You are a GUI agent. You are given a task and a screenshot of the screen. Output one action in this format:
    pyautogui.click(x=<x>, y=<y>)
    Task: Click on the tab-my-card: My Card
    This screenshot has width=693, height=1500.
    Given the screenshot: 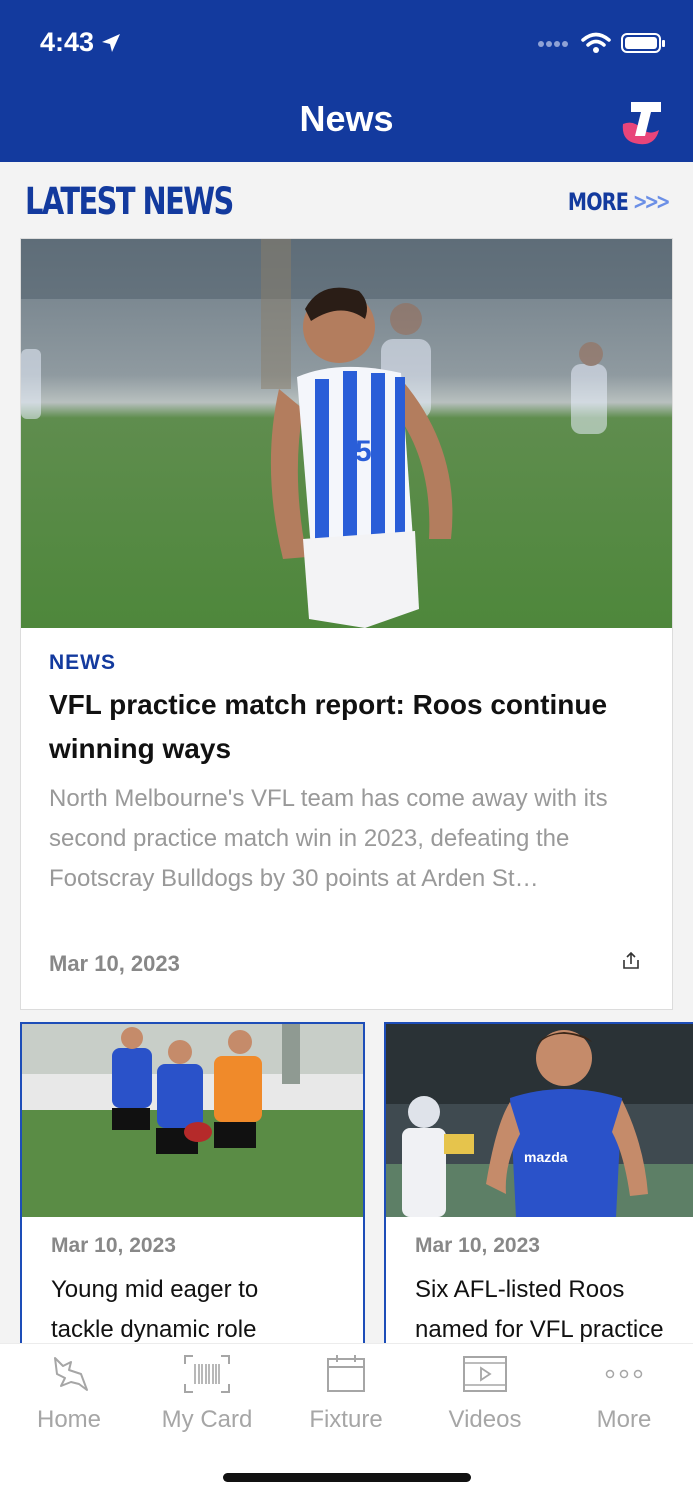 What is the action you would take?
    pyautogui.click(x=207, y=1393)
    